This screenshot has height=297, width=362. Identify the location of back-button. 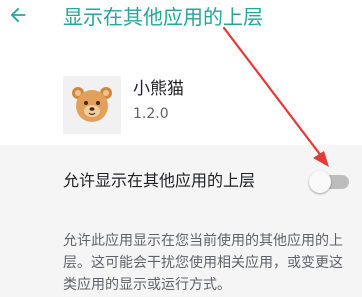
(18, 17).